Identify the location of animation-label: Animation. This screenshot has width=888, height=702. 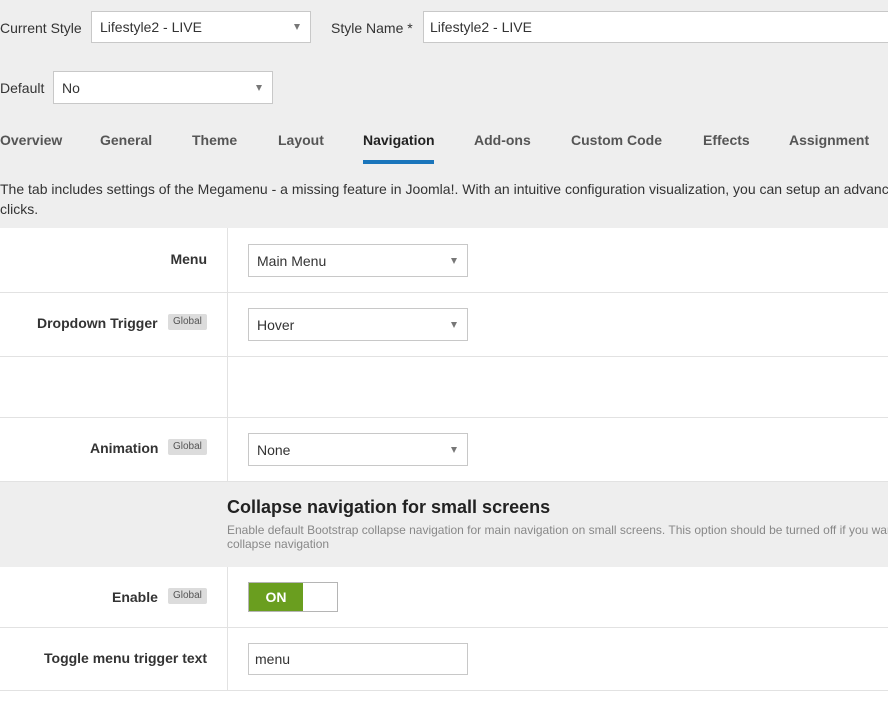
(124, 448).